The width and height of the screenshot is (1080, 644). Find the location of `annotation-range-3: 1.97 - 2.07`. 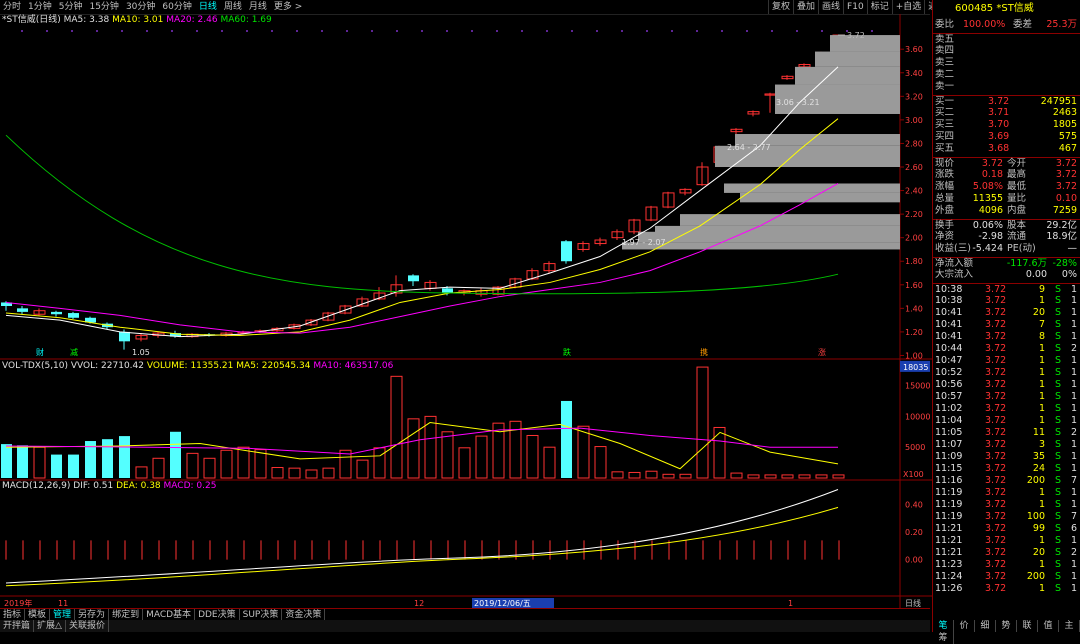

annotation-range-3: 1.97 - 2.07 is located at coordinates (644, 242).